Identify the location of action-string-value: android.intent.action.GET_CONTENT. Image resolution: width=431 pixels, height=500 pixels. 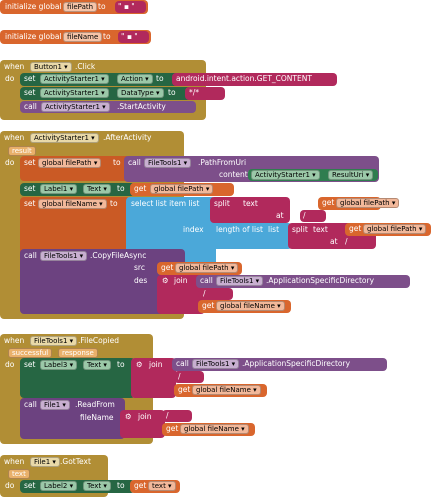
(244, 79).